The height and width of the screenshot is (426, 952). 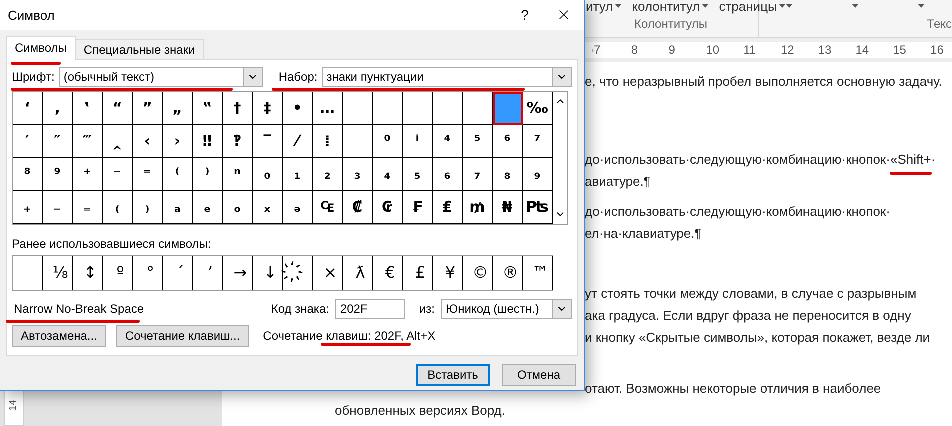 What do you see at coordinates (298, 273) in the screenshot?
I see `recent-symbol: ҉` at bounding box center [298, 273].